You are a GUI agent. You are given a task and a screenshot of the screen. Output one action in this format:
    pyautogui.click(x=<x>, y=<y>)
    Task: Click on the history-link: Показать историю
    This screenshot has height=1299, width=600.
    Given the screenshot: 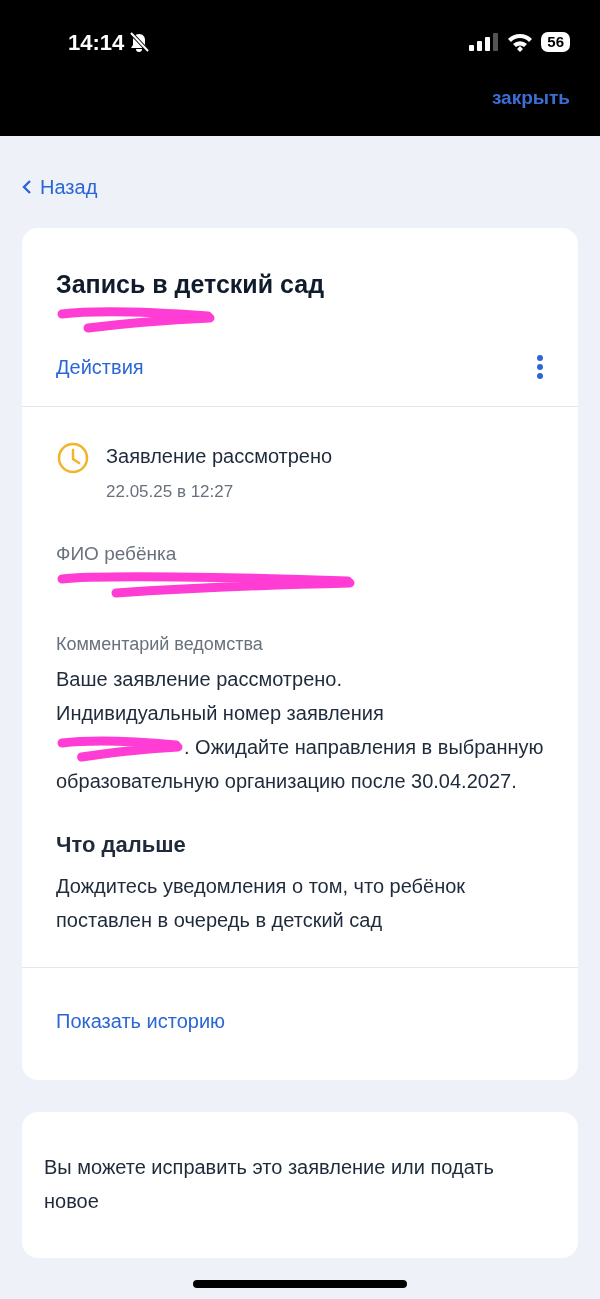 What is the action you would take?
    pyautogui.click(x=141, y=1020)
    